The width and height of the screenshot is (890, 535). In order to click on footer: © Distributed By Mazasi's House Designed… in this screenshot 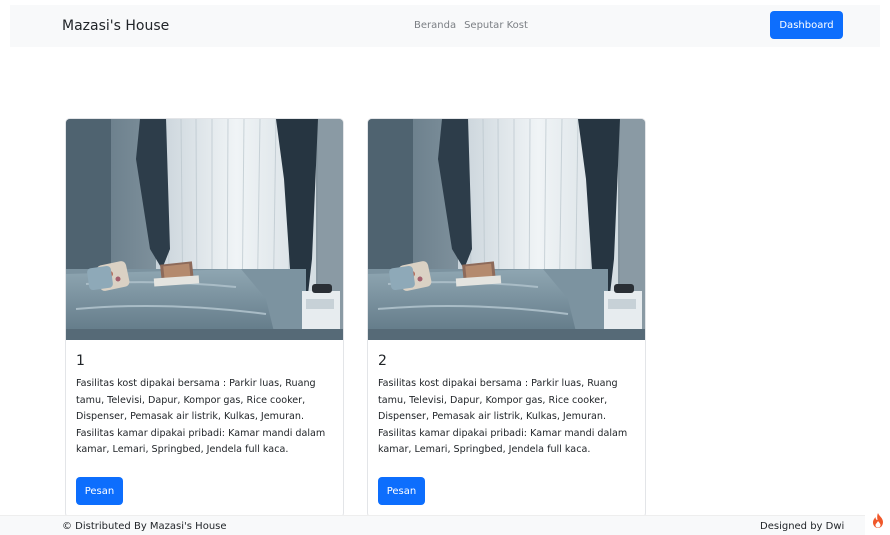, I will do `click(445, 525)`.